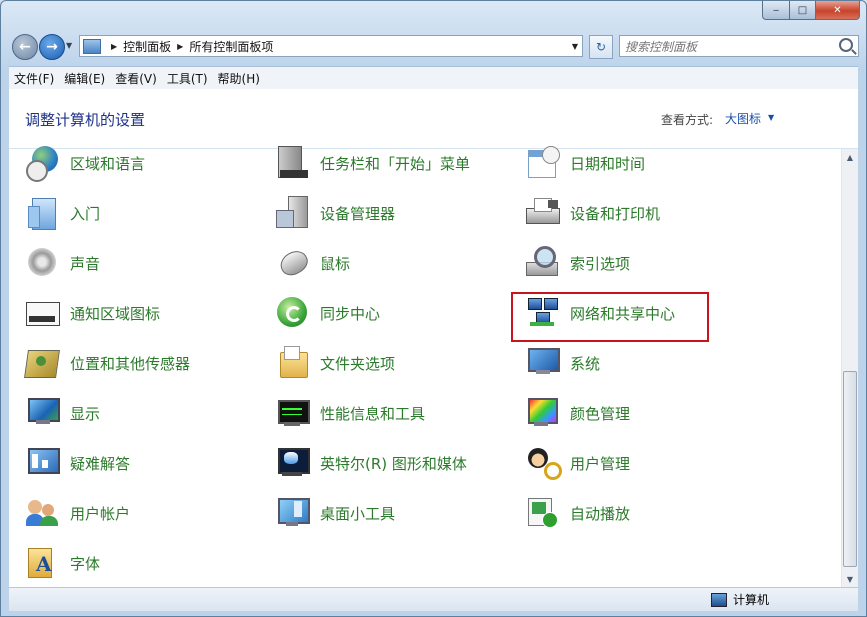 This screenshot has height=617, width=867. What do you see at coordinates (358, 363) in the screenshot?
I see `item-label: 文件夹选项` at bounding box center [358, 363].